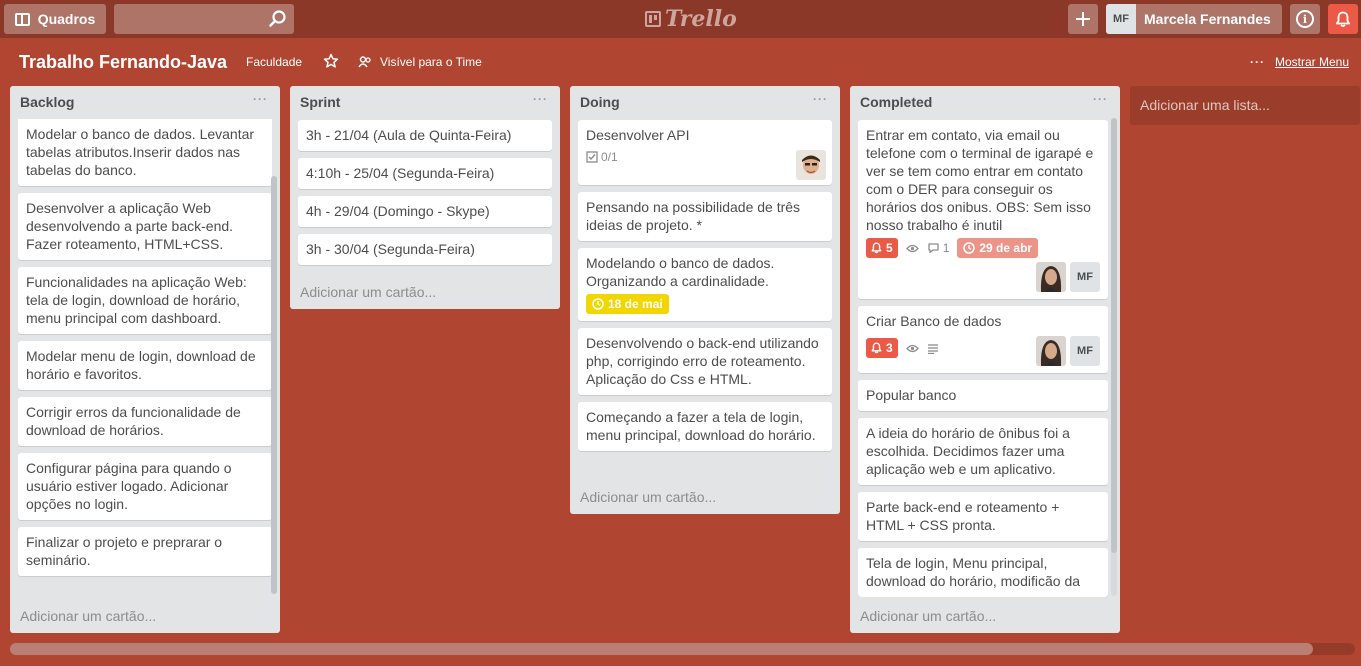  What do you see at coordinates (653, 19) in the screenshot?
I see `trello-logo-icon` at bounding box center [653, 19].